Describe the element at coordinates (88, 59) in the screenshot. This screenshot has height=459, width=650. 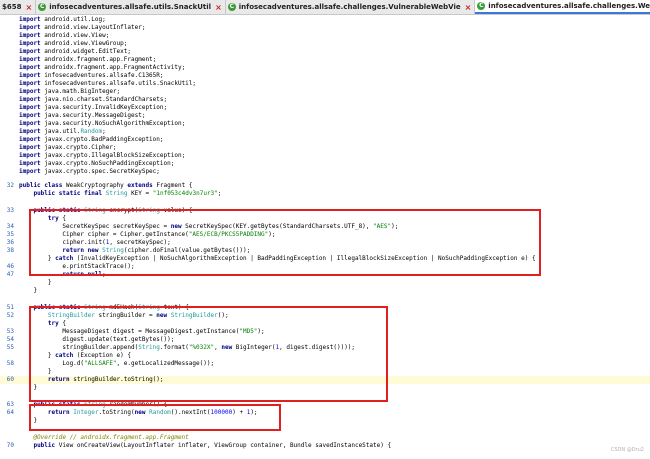
I see `code-text: import androidx.fragment.app.Fragment;` at that location.